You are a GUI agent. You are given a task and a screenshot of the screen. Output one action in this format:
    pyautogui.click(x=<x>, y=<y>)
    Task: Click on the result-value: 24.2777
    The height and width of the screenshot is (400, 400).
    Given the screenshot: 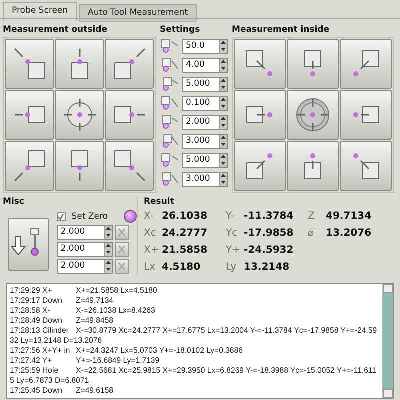 What is the action you would take?
    pyautogui.click(x=185, y=233)
    